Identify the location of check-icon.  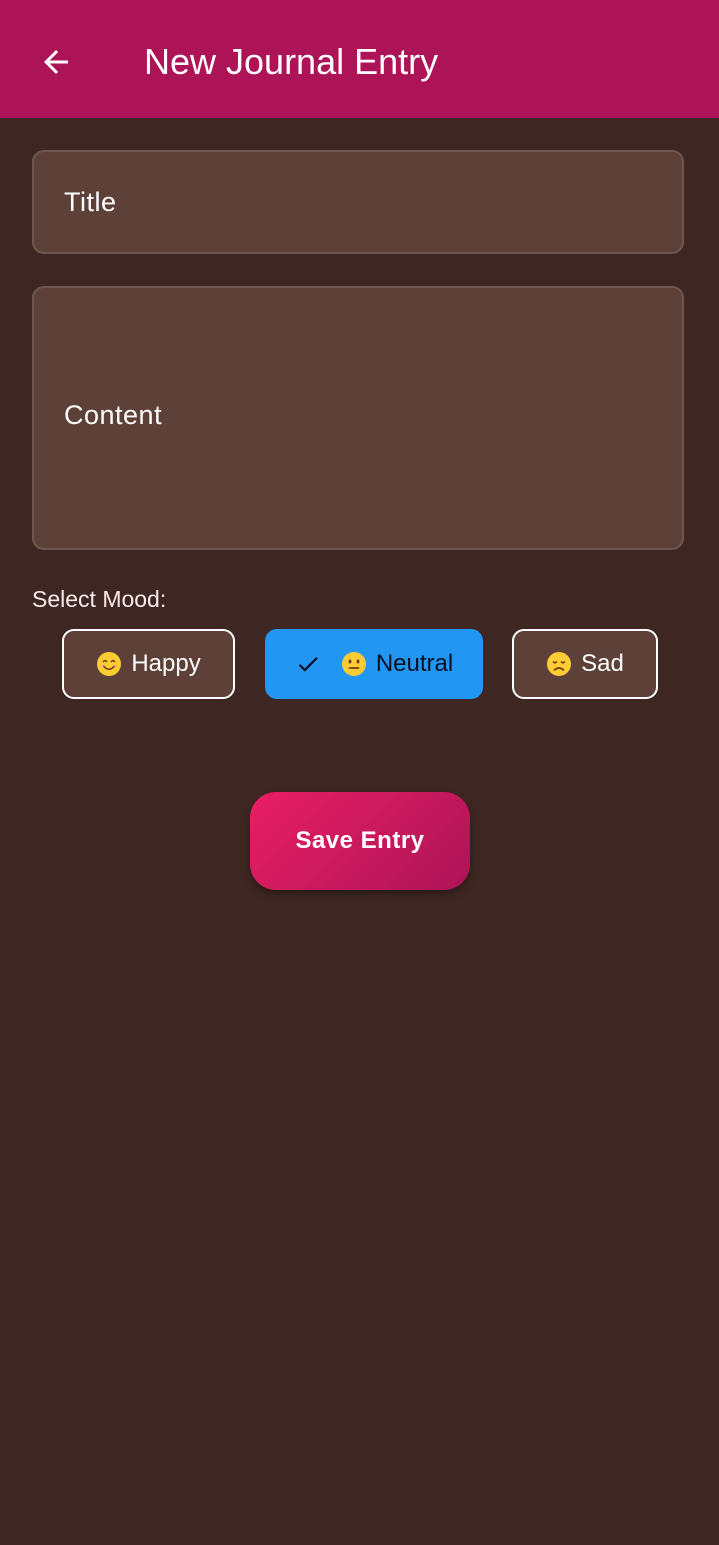
(308, 664).